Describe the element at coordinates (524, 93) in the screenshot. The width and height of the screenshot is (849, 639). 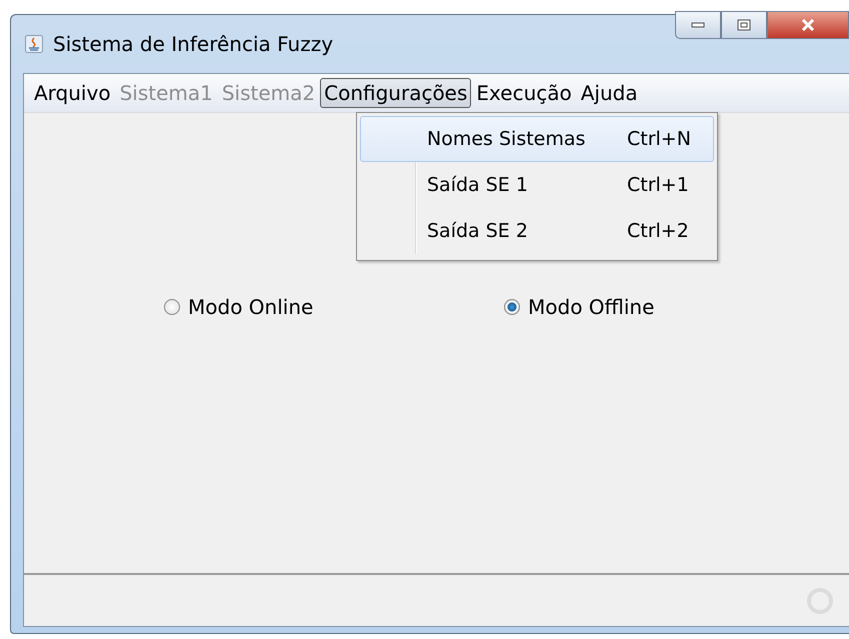
I see `menu-item: Execução` at that location.